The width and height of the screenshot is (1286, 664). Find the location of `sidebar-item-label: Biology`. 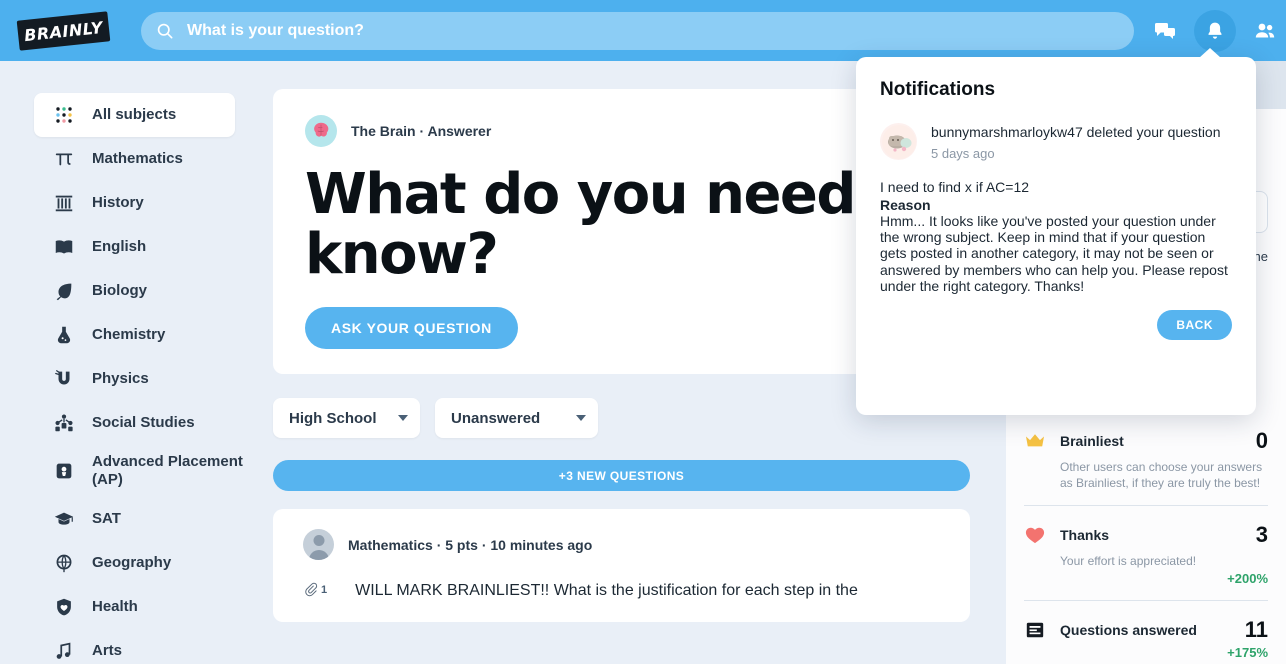

sidebar-item-label: Biology is located at coordinates (119, 290).